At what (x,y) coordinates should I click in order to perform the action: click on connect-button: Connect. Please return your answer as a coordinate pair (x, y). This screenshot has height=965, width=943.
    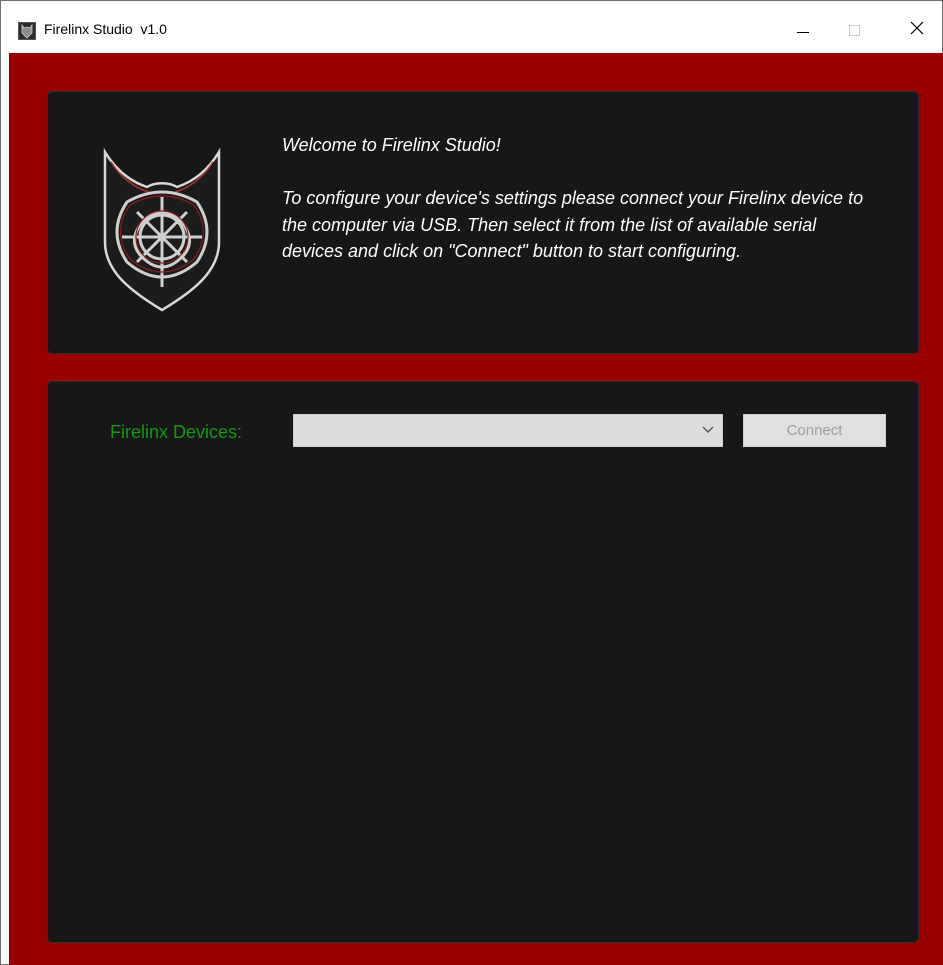
    Looking at the image, I should click on (814, 430).